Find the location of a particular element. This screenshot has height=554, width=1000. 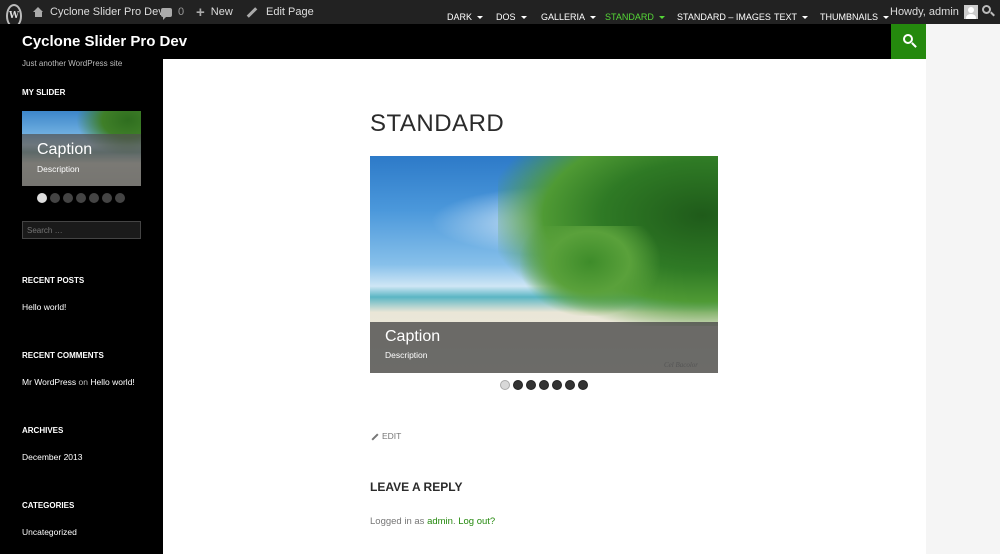

comment-author-link: Mr WordPress is located at coordinates (49, 382).